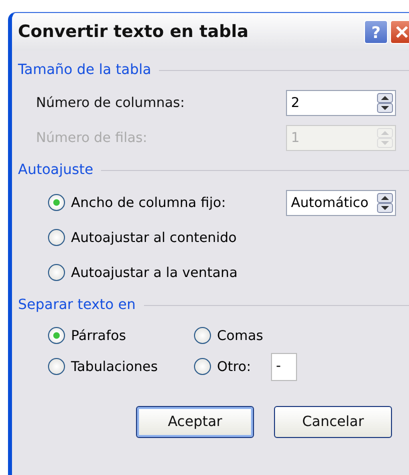 This screenshot has height=475, width=409. What do you see at coordinates (85, 70) in the screenshot?
I see `section-heading: Tamaño de la tabla` at bounding box center [85, 70].